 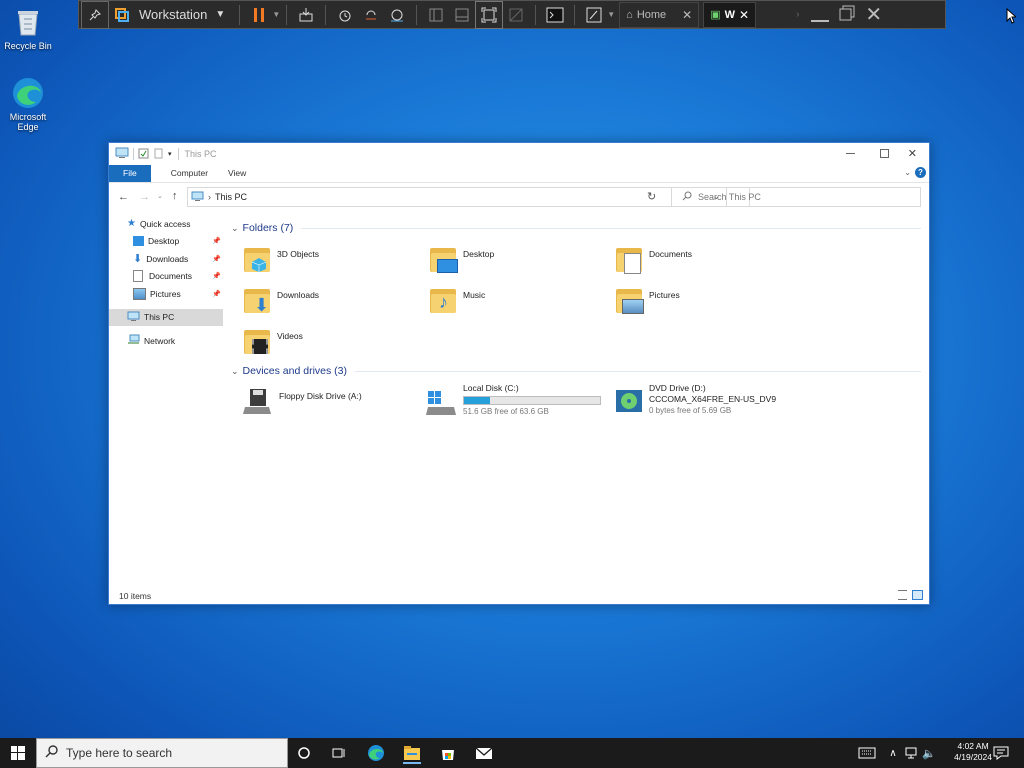 What do you see at coordinates (18, 753) in the screenshot?
I see `windows-start-icon` at bounding box center [18, 753].